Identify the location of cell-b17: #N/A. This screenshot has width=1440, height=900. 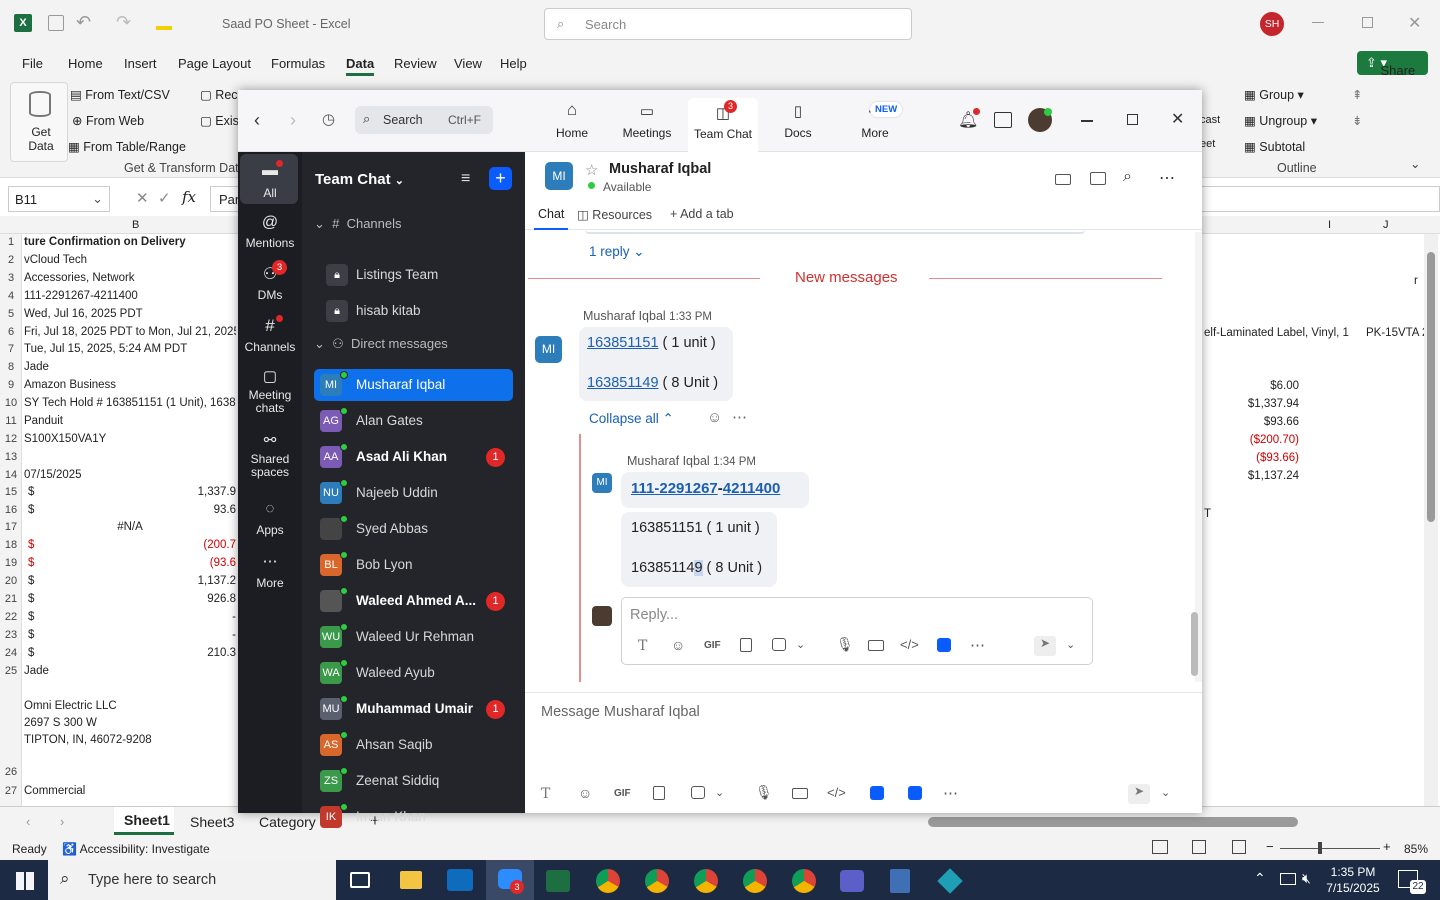
(130, 527).